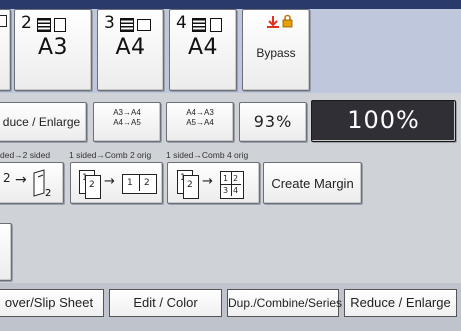 Image resolution: width=461 pixels, height=331 pixels. Describe the element at coordinates (6, 252) in the screenshot. I see `partial-left-button` at that location.